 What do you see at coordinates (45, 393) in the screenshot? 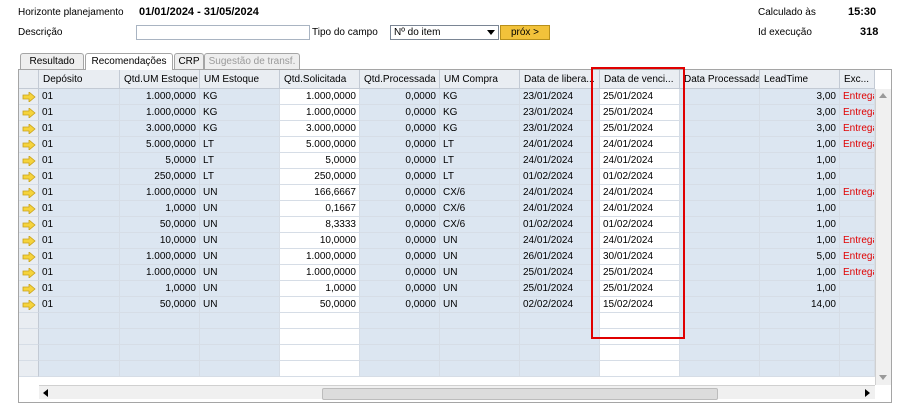
I see `scroll-left-icon` at bounding box center [45, 393].